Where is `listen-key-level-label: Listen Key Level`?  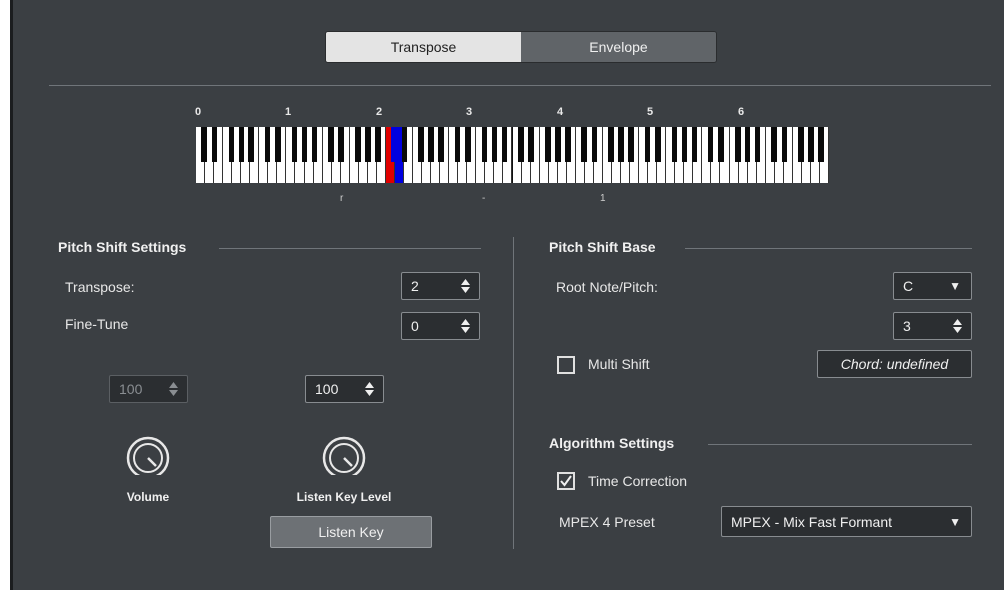 listen-key-level-label: Listen Key Level is located at coordinates (344, 497).